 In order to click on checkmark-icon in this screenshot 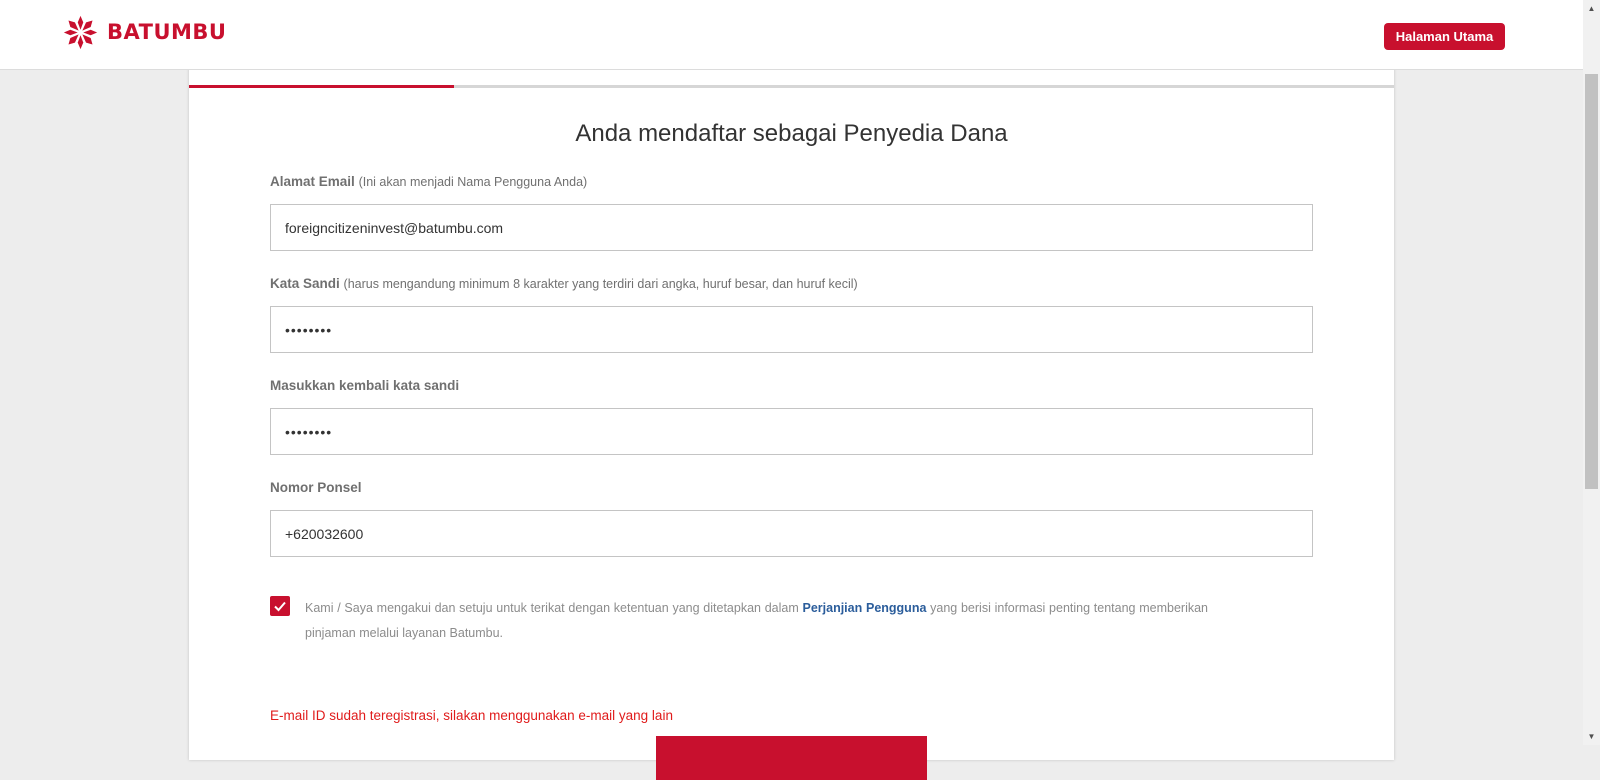, I will do `click(280, 606)`.